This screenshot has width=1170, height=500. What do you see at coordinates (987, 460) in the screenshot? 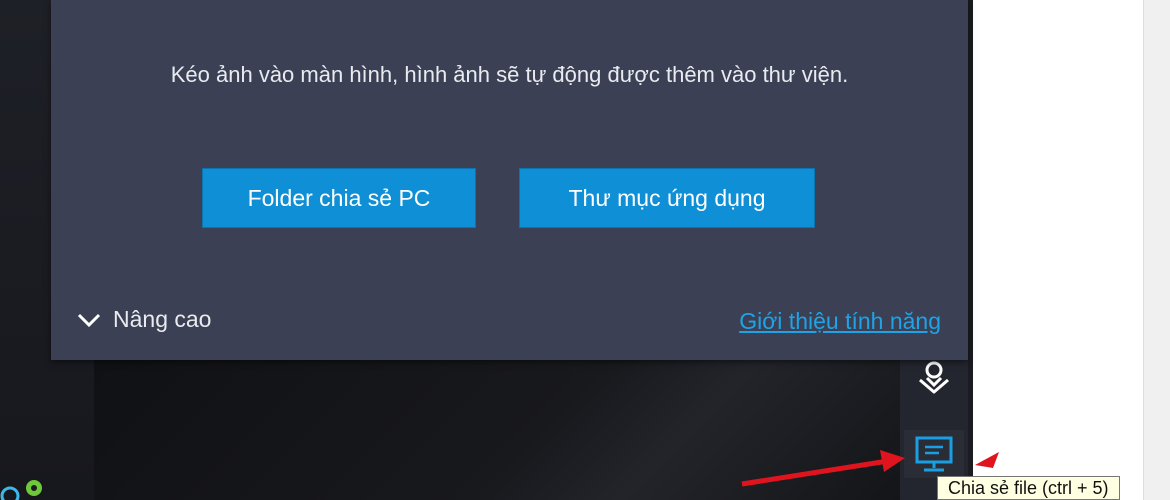
I see `red-pointer-marker` at bounding box center [987, 460].